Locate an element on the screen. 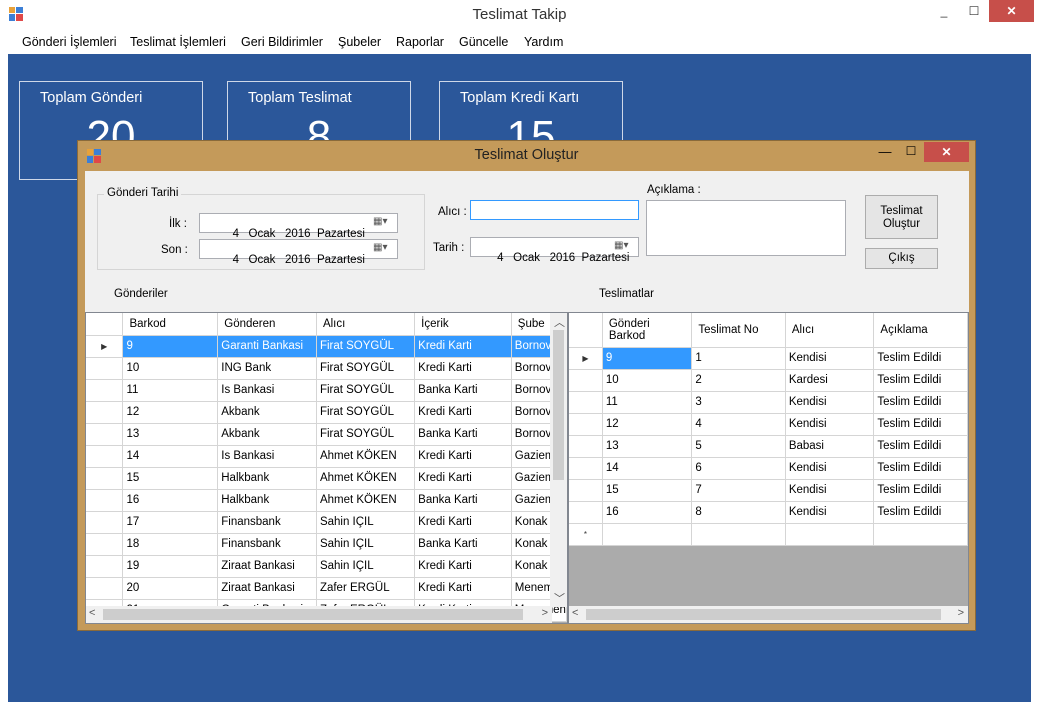 This screenshot has height=709, width=1039. table-cell: Kardesi is located at coordinates (830, 380).